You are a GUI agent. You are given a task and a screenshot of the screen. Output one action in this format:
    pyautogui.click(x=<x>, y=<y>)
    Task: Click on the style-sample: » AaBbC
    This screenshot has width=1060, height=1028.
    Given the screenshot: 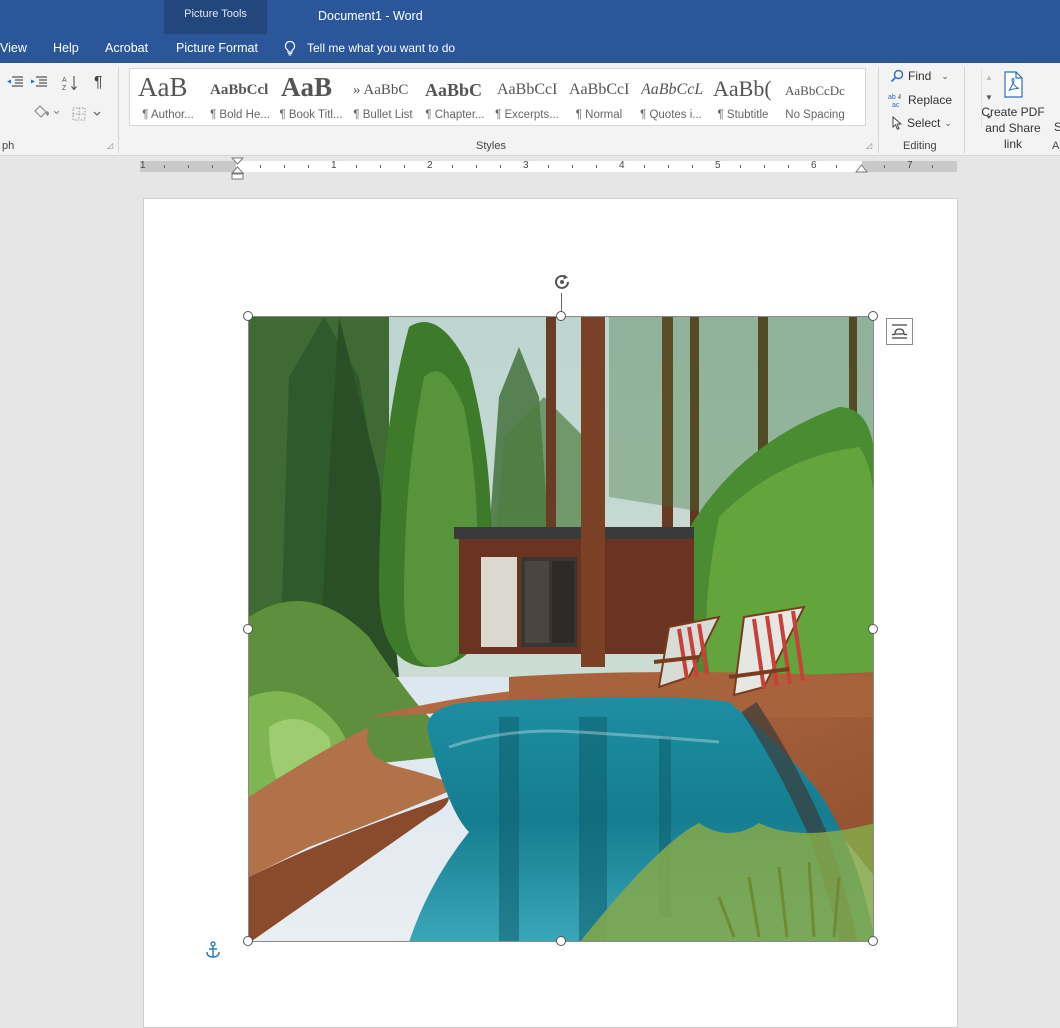 What is the action you would take?
    pyautogui.click(x=381, y=90)
    